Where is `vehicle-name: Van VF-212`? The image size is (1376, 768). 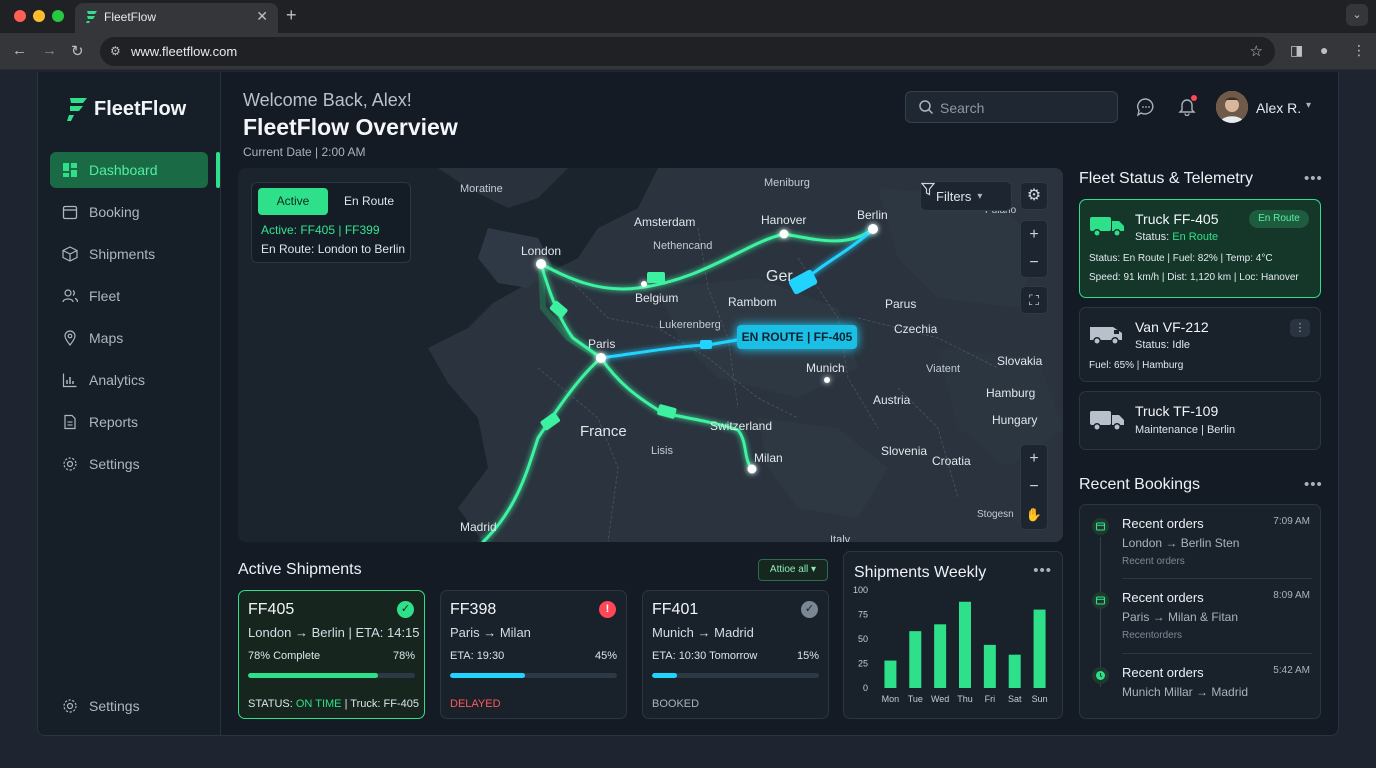 vehicle-name: Van VF-212 is located at coordinates (1172, 327).